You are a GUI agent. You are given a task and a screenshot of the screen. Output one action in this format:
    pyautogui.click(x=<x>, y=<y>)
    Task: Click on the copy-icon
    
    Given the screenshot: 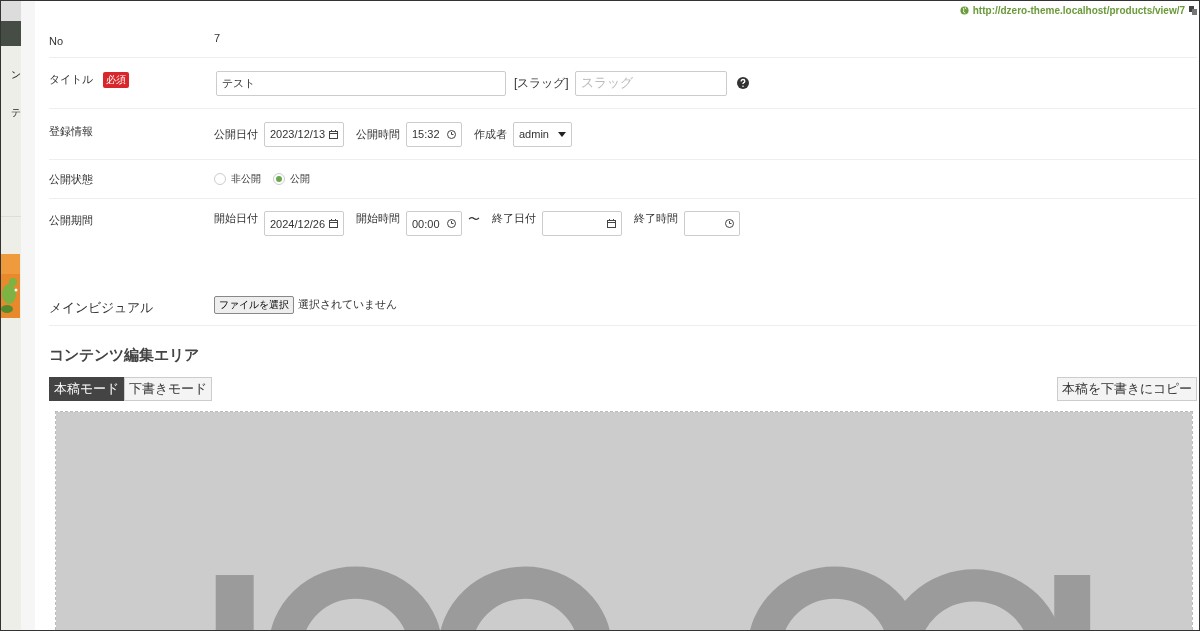 What is the action you would take?
    pyautogui.click(x=1193, y=10)
    